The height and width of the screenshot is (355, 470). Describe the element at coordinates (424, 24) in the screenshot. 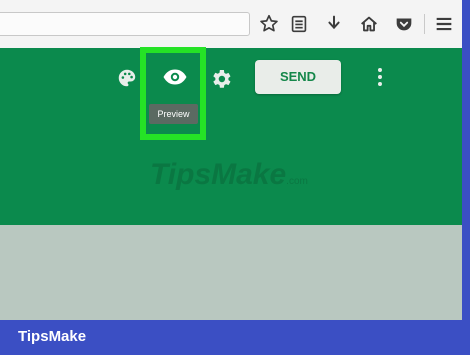

I see `toolbar-separator` at that location.